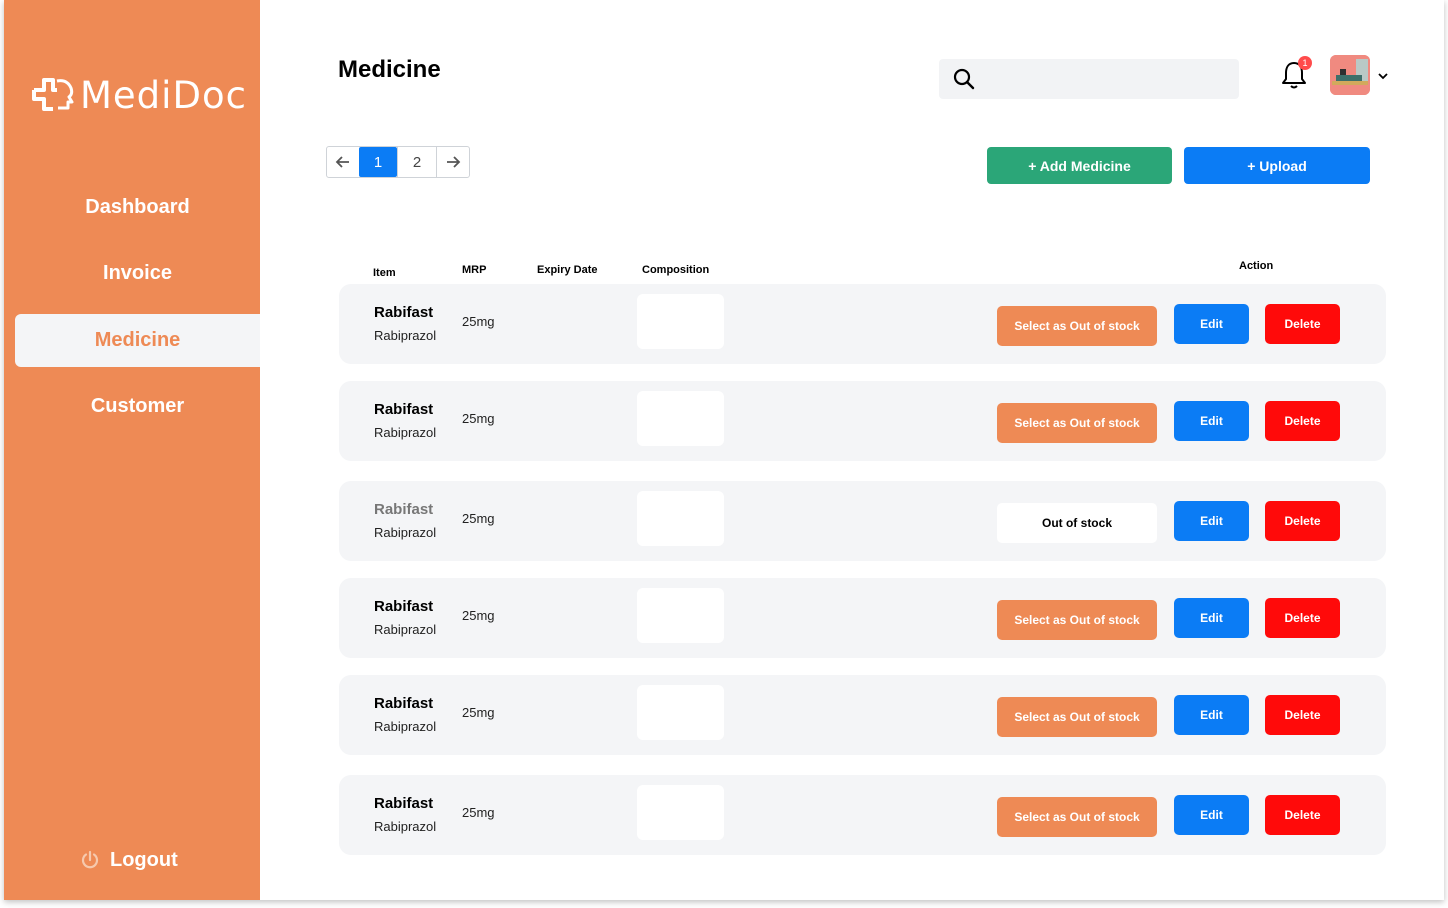 The height and width of the screenshot is (908, 1448). I want to click on pagination: 1 2, so click(398, 162).